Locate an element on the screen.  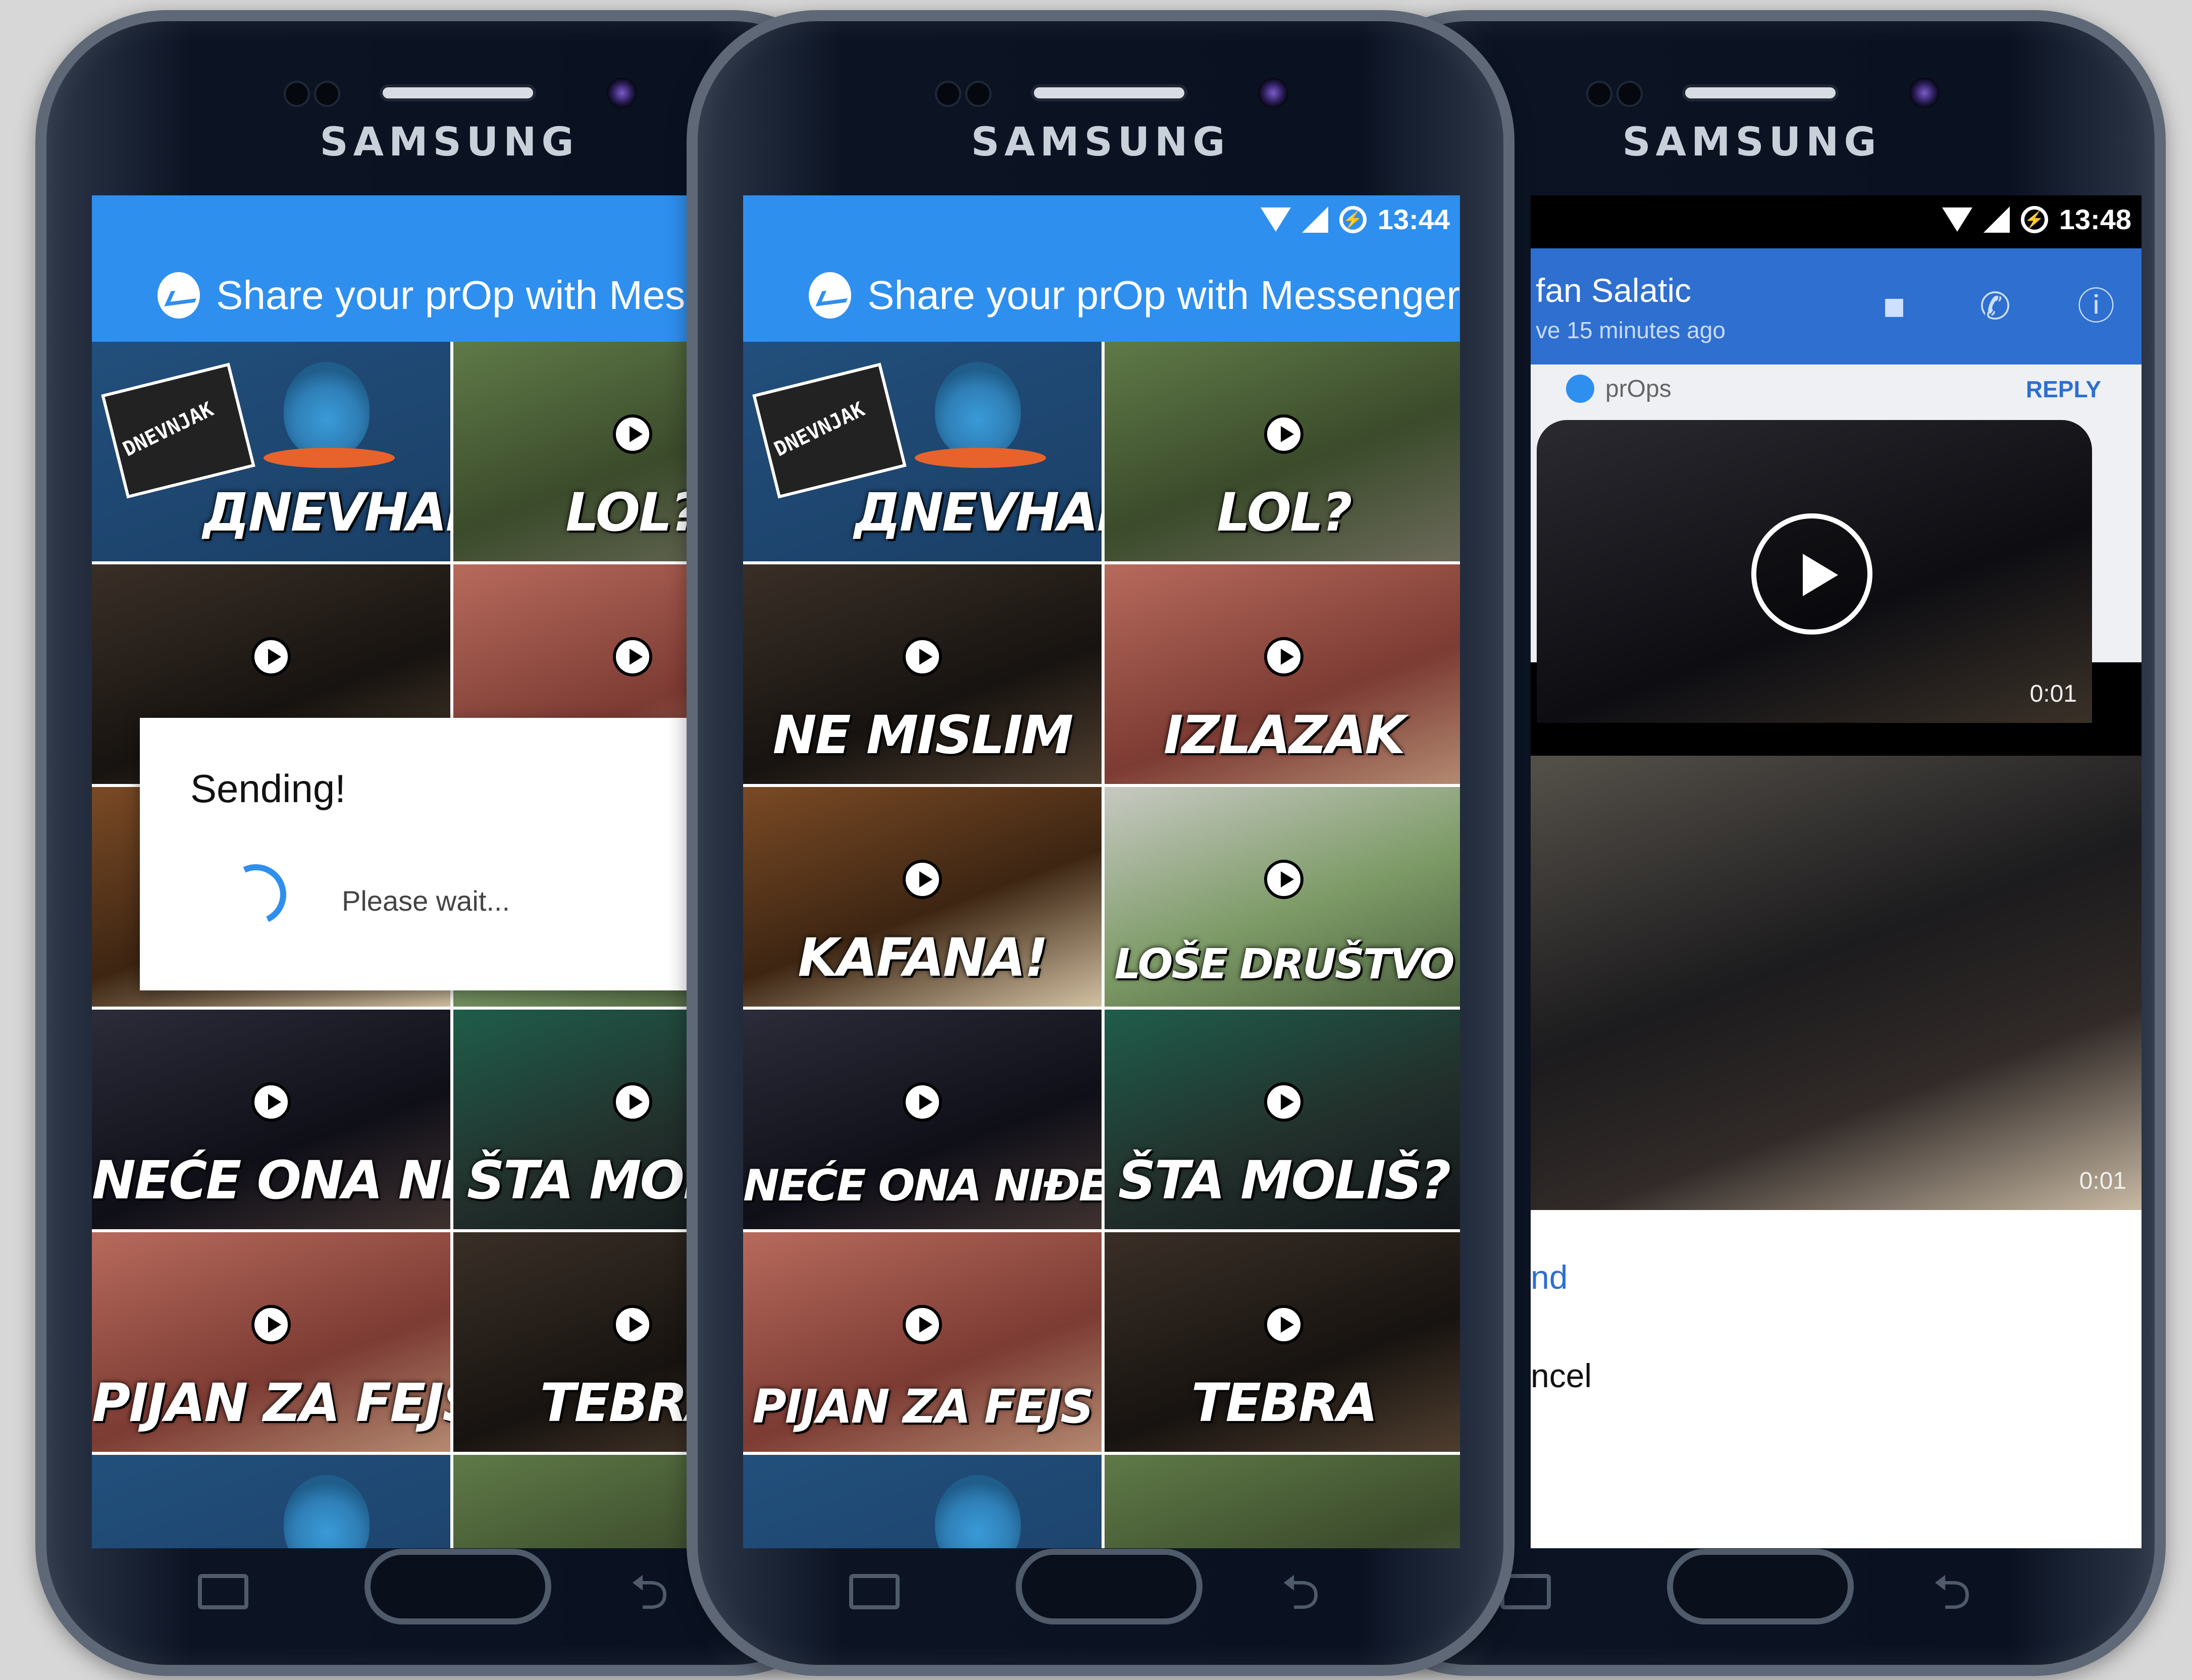
info-icon: ⓘ is located at coordinates (2096, 306).